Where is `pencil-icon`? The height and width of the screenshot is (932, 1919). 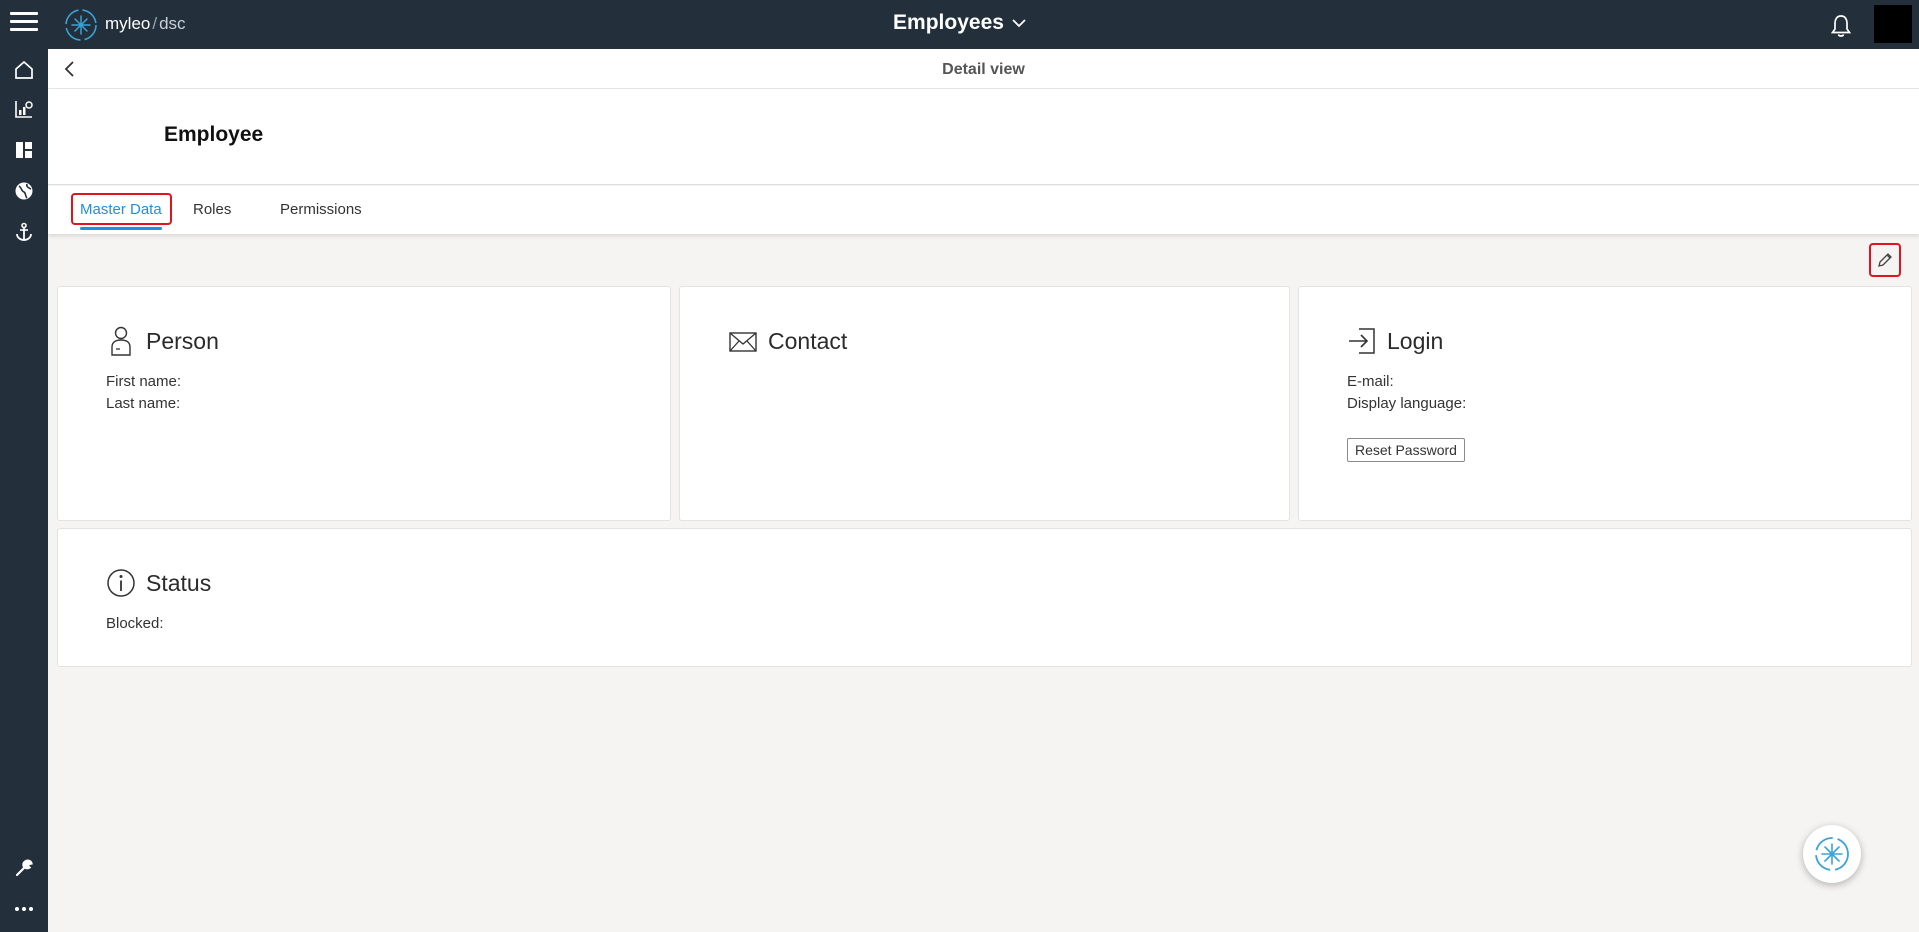 pencil-icon is located at coordinates (1885, 260).